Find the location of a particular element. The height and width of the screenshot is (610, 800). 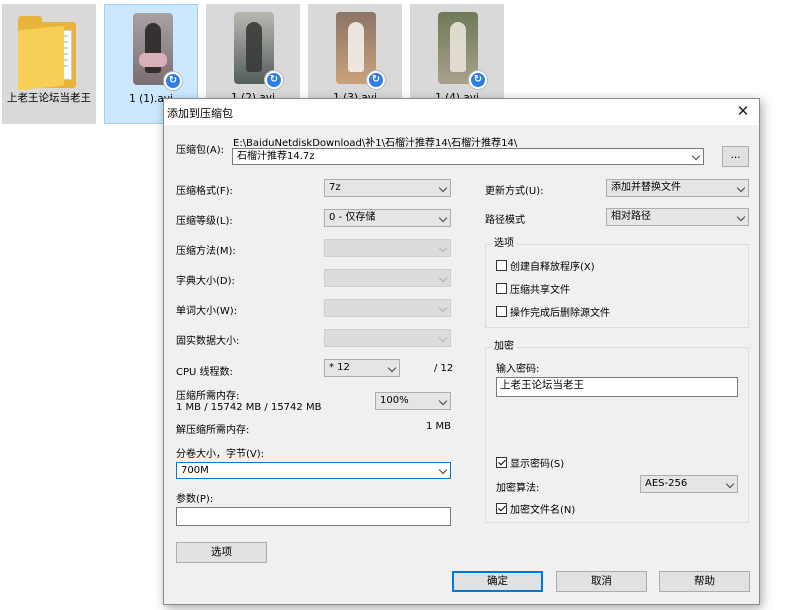

solid-select is located at coordinates (387, 338).